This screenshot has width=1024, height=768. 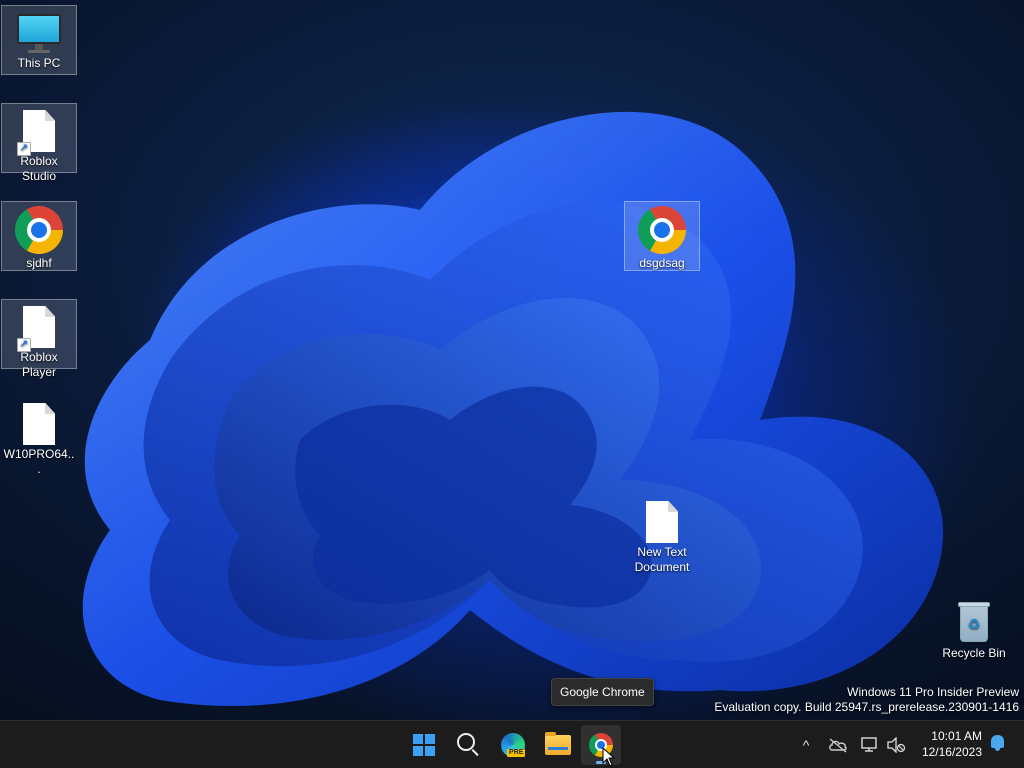 I want to click on desktop-icon-recycle-bin: ♻ Recycle Bin, so click(x=974, y=629).